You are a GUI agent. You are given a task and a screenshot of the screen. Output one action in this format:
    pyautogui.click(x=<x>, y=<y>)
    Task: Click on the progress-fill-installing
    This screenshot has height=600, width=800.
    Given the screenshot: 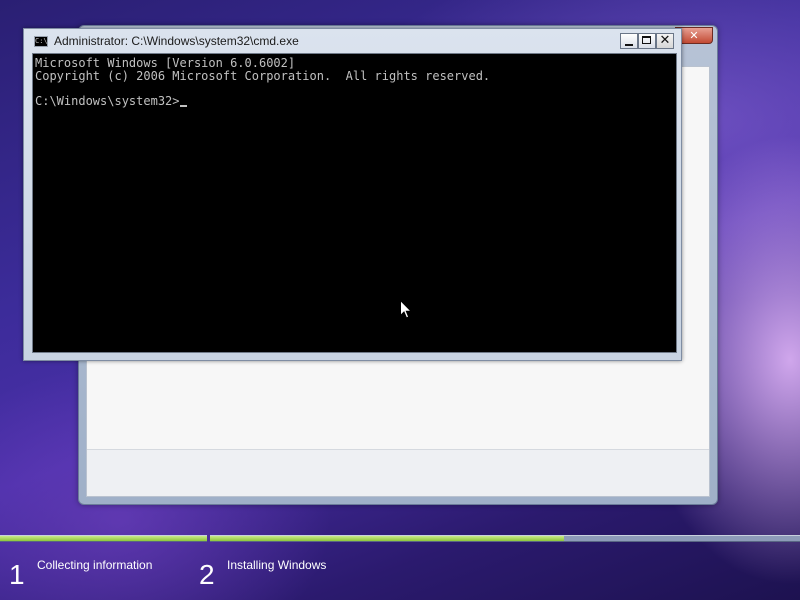 What is the action you would take?
    pyautogui.click(x=387, y=538)
    